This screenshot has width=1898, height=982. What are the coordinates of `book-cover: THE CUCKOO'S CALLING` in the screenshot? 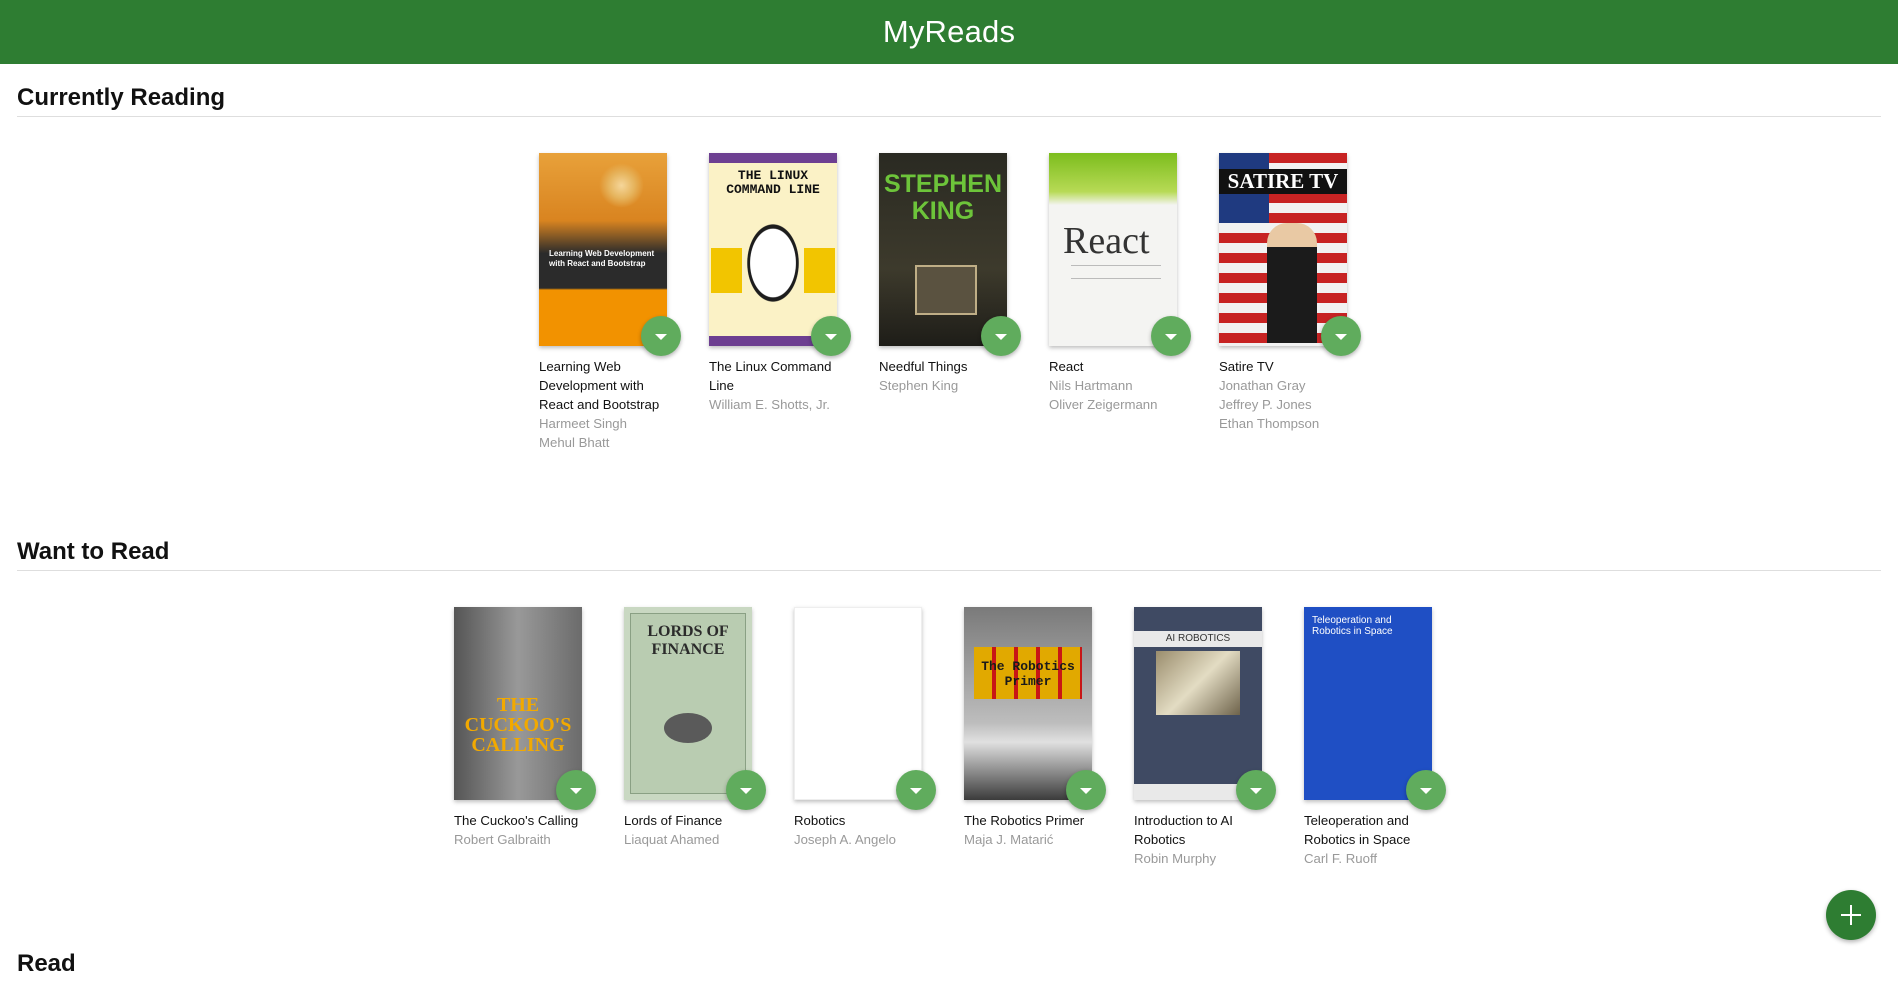 It's located at (518, 703).